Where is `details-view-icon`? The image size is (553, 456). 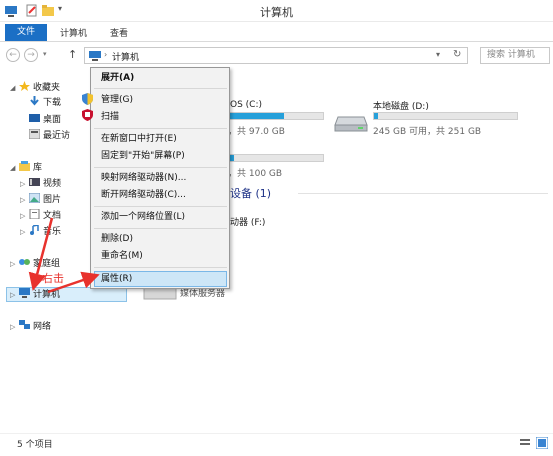 details-view-icon is located at coordinates (525, 444).